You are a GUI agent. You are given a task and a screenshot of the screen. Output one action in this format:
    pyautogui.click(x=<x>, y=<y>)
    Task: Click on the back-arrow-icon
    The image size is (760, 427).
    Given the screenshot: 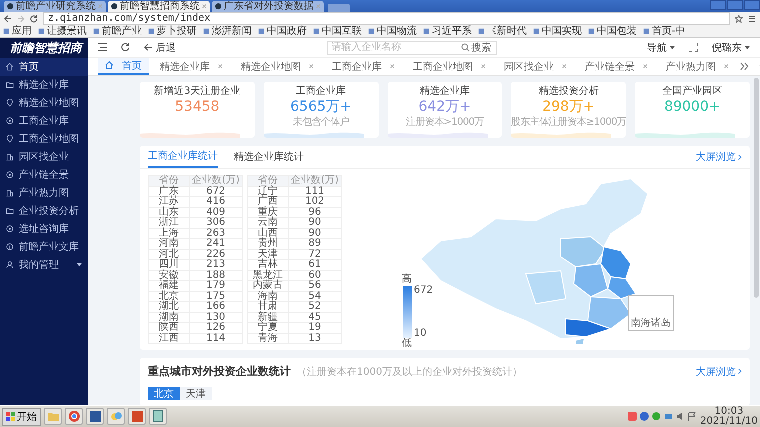 What is the action you would take?
    pyautogui.click(x=8, y=18)
    